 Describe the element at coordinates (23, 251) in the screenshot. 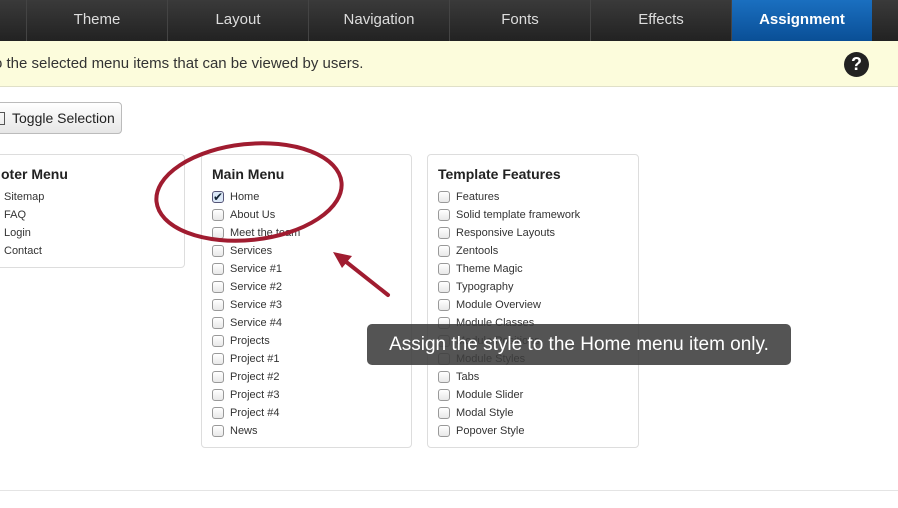

I see `item-label: Contact` at that location.